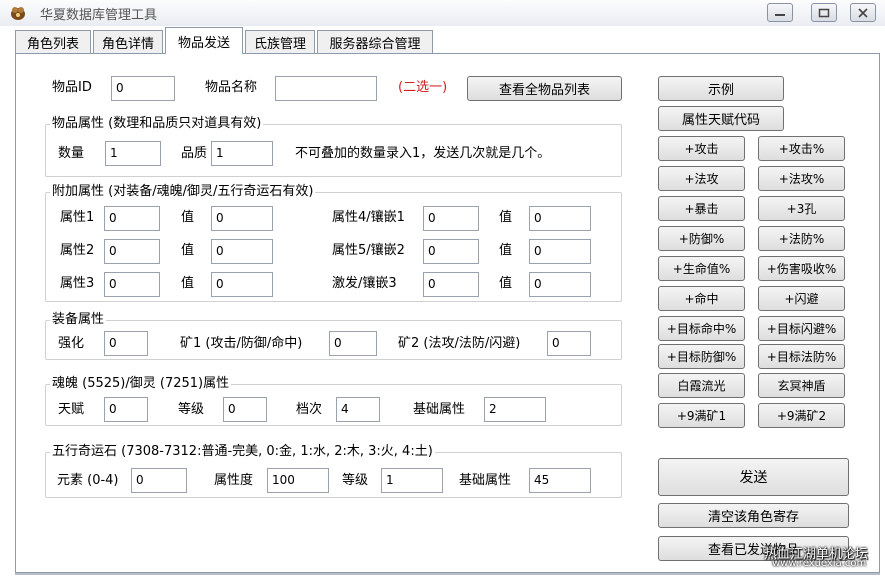  I want to click on item-name-input, so click(326, 88).